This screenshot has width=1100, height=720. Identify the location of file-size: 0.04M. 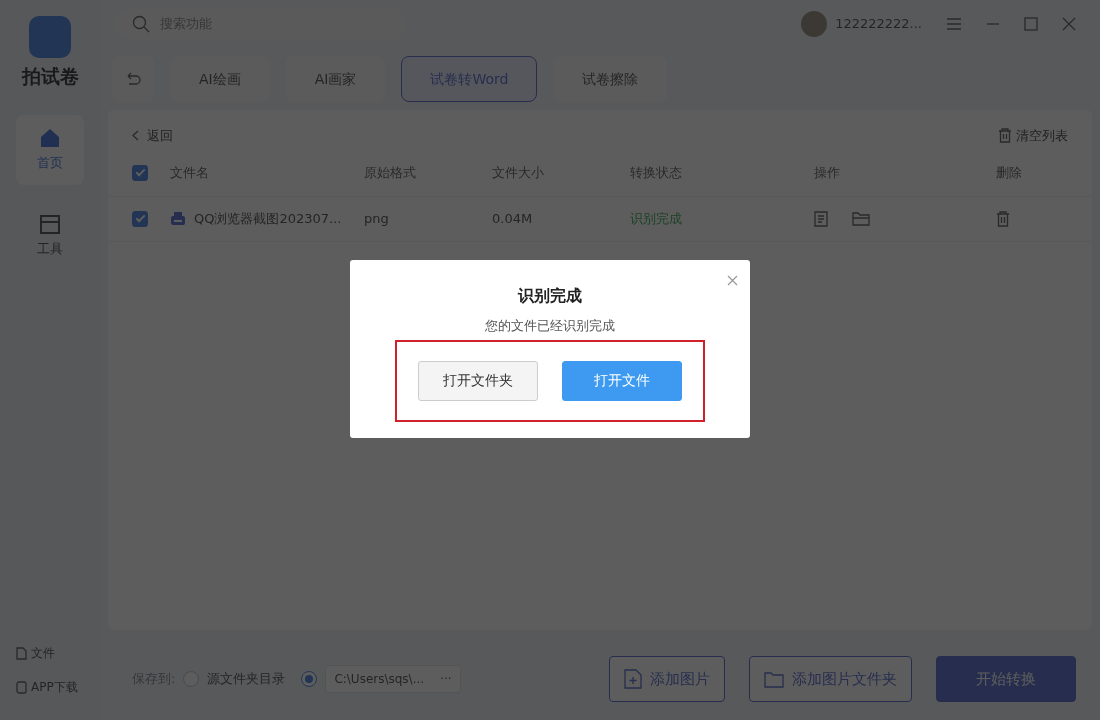
(513, 218).